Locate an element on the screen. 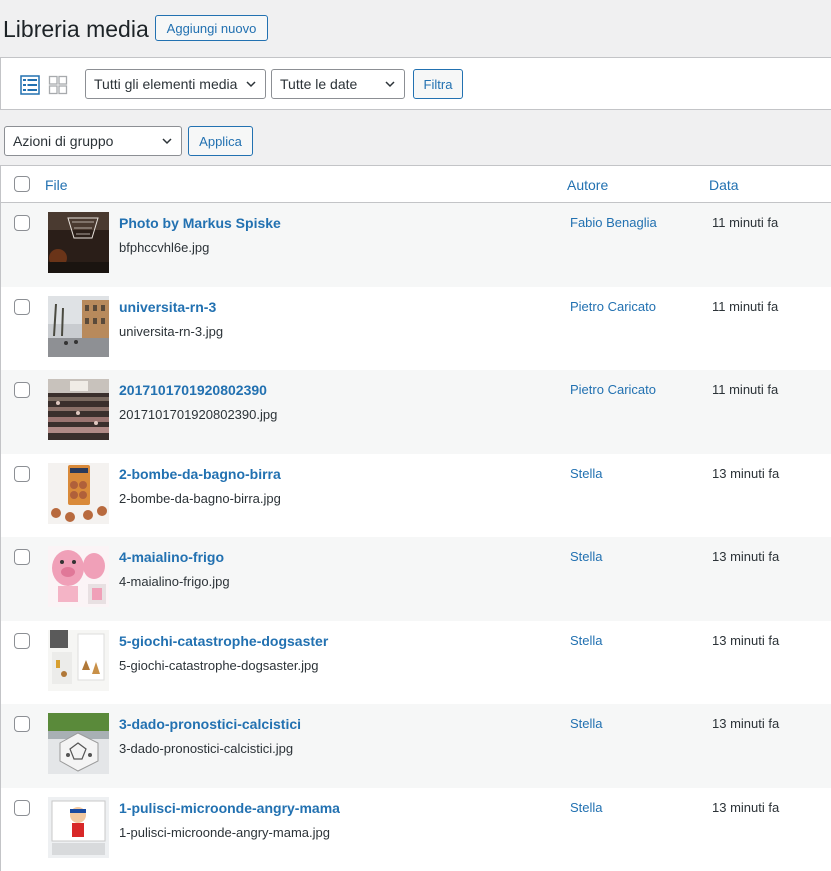  media-type-filter: Tutti gli elementi media is located at coordinates (175, 84).